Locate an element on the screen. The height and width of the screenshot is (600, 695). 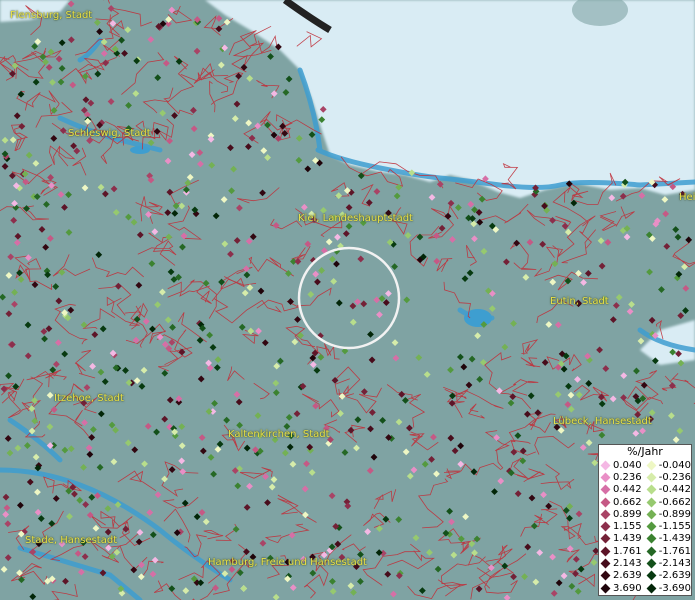
legend-label: 0.899 is located at coordinates (627, 514).